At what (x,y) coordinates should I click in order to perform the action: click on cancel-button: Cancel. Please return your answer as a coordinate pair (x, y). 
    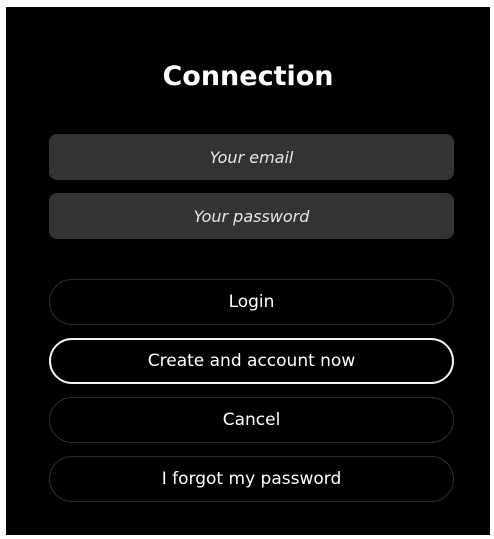
    Looking at the image, I should click on (251, 420).